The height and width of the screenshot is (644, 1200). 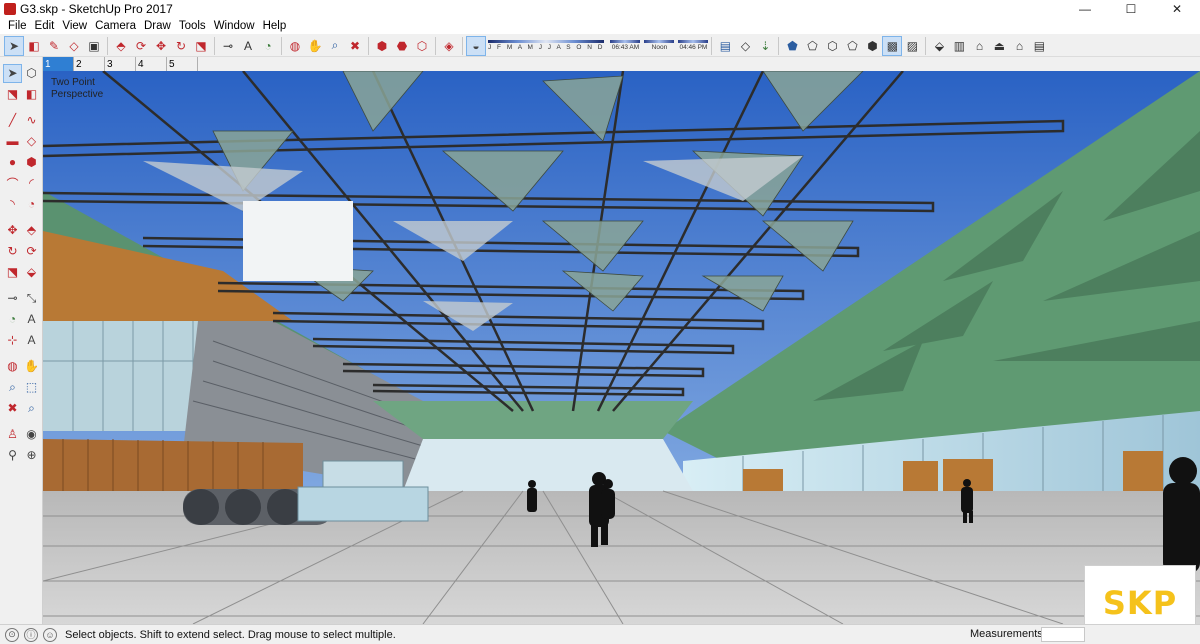 I want to click on circle-icon: ●, so click(x=12, y=162).